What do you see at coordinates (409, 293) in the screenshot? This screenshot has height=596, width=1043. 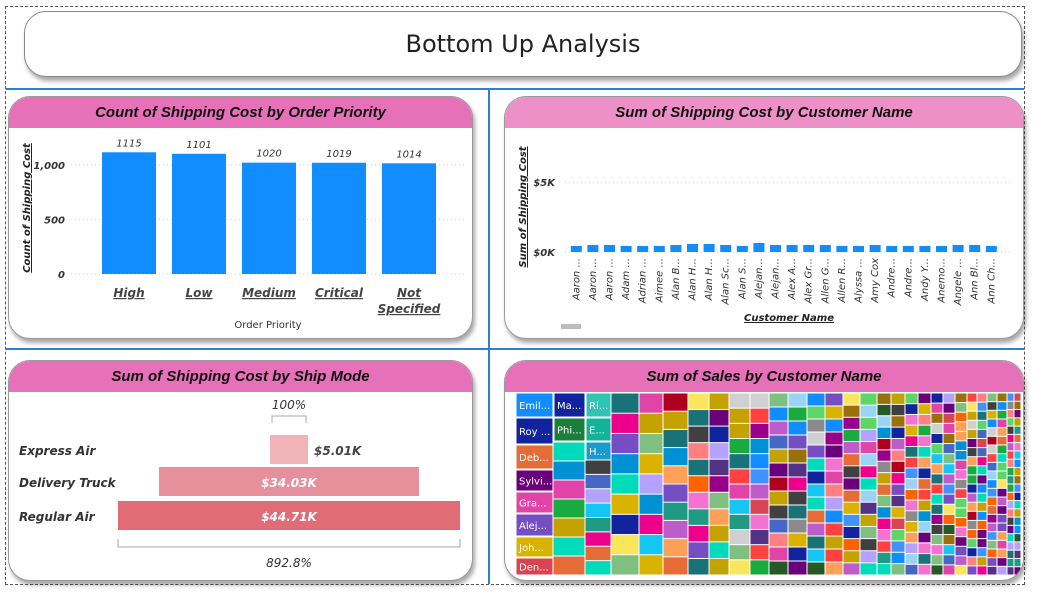 I see `x-tick-label: Not` at bounding box center [409, 293].